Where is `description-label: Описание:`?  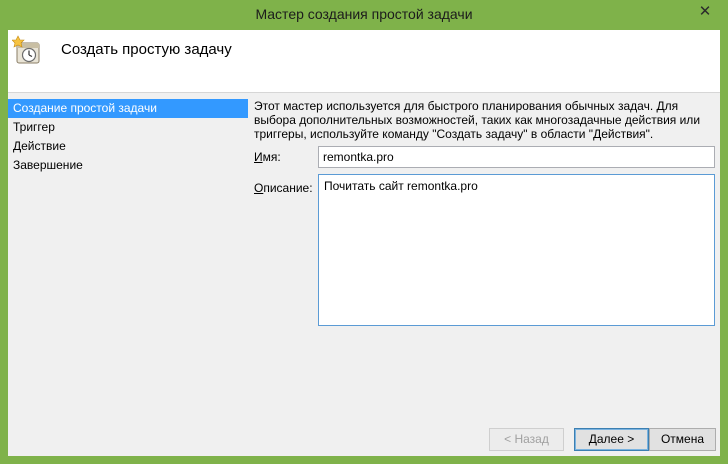
description-label: Описание: is located at coordinates (283, 188).